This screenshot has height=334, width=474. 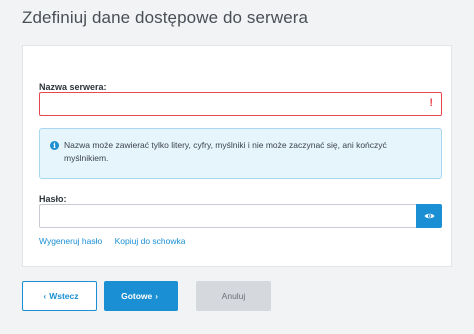 I want to click on chevron-right-icon: ›, so click(x=156, y=296).